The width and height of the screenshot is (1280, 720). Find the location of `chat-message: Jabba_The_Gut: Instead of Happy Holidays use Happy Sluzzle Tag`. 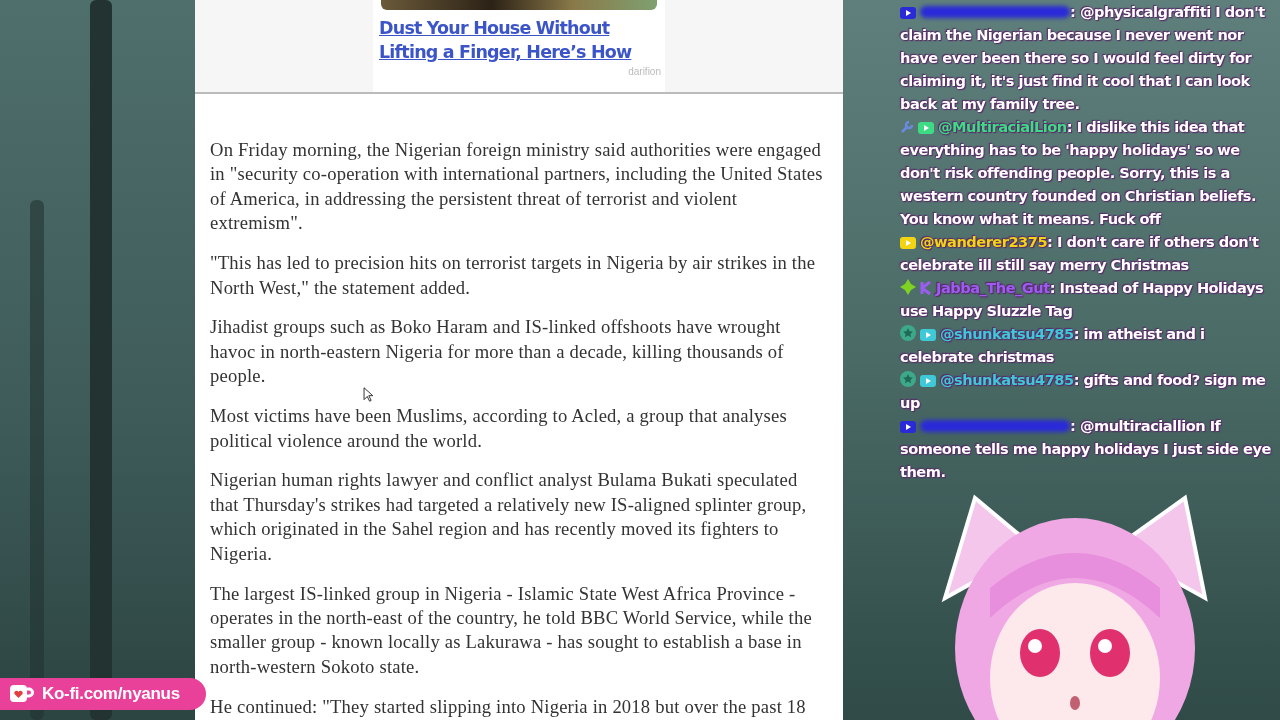

chat-message: Jabba_The_Gut: Instead of Happy Holidays use Happy Sluzzle Tag is located at coordinates (1082, 299).